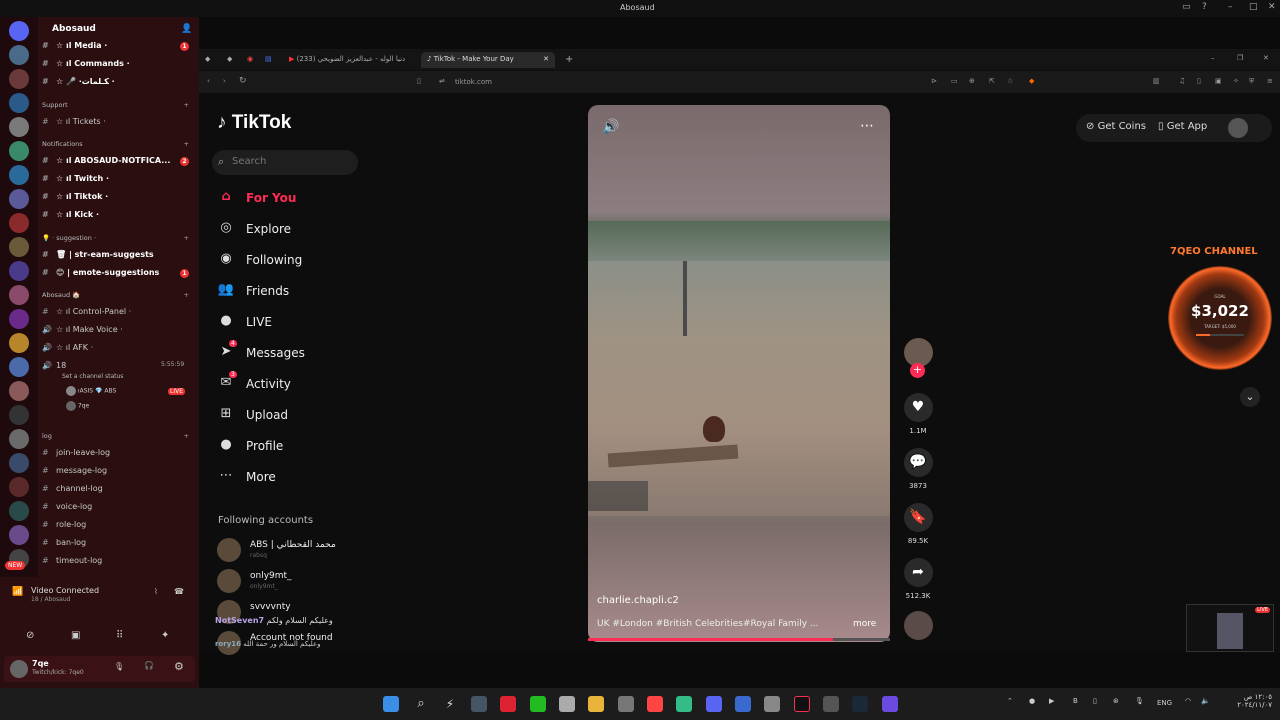 The height and width of the screenshot is (720, 1280). I want to click on reader-icon: ▯, so click(1199, 81).